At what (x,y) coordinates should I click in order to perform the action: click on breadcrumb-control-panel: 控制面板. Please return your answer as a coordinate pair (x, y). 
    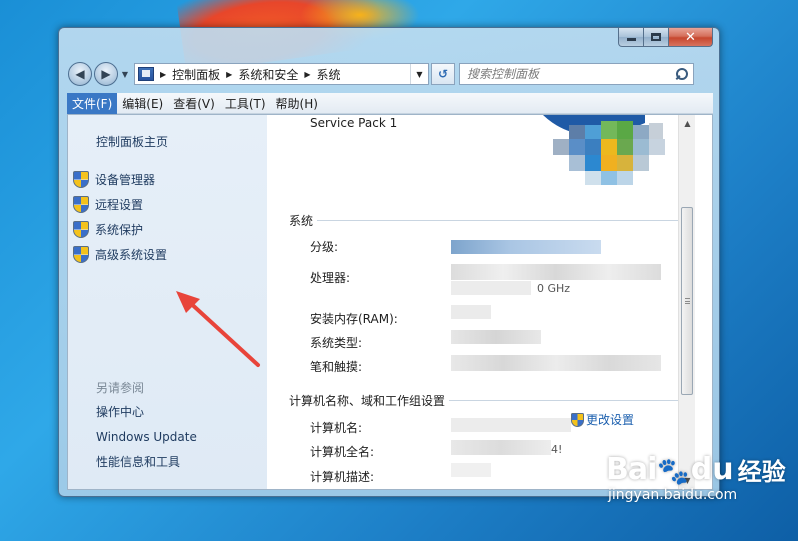
    Looking at the image, I should click on (196, 74).